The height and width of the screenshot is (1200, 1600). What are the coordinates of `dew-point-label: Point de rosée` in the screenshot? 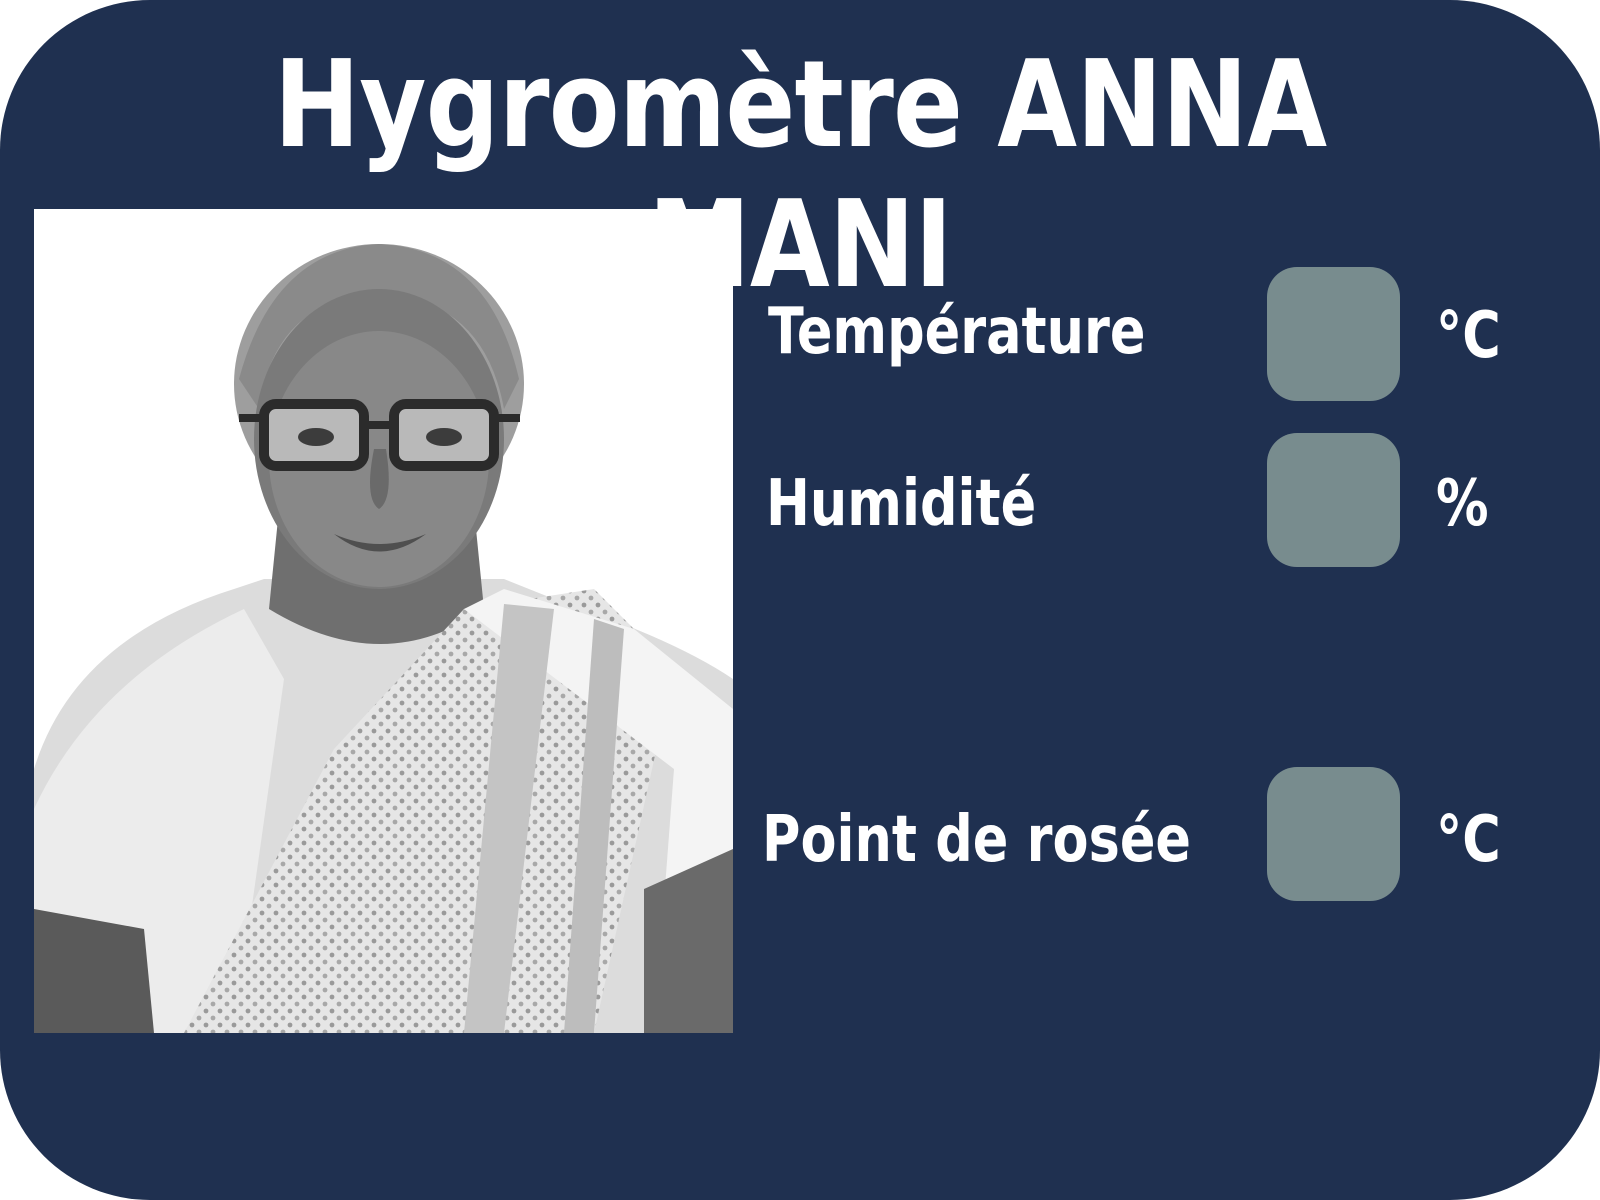 It's located at (977, 840).